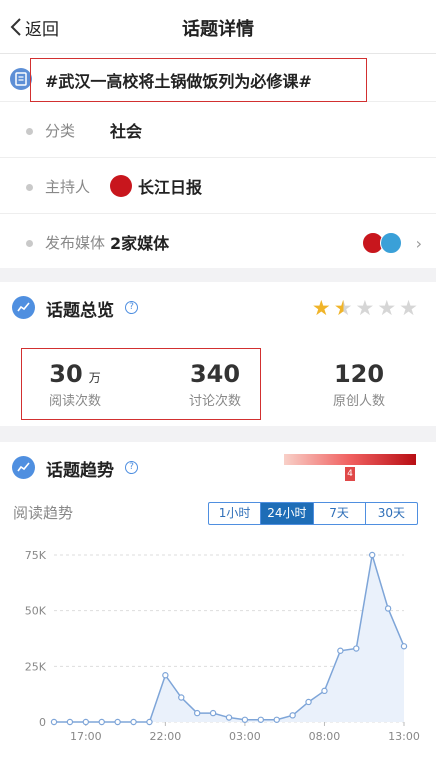 This screenshot has width=436, height=767. I want to click on y-tick-label: 25K, so click(36, 666).